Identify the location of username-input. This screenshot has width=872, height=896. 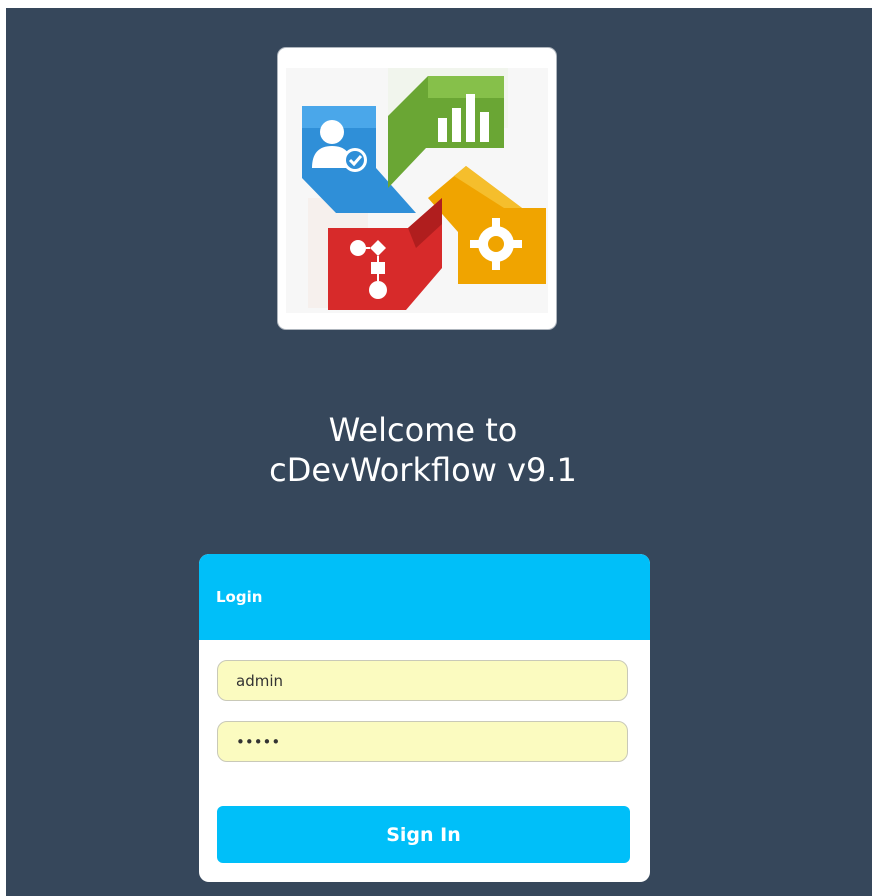
(422, 680).